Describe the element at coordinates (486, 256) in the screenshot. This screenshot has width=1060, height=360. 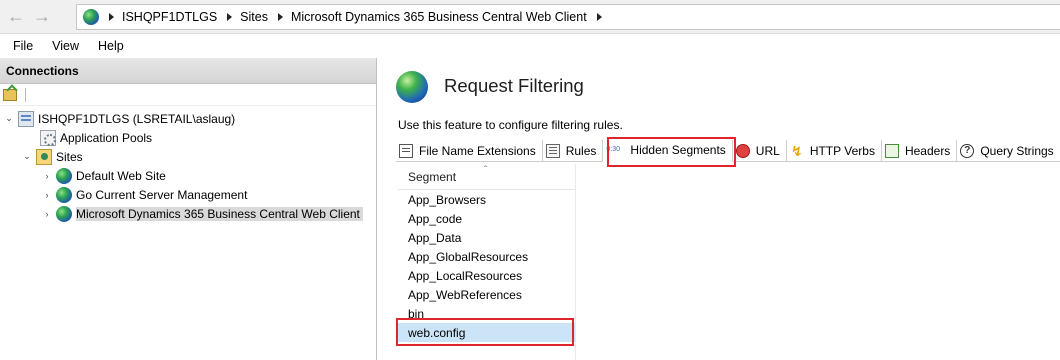
I see `list-item: App_GlobalResources` at that location.